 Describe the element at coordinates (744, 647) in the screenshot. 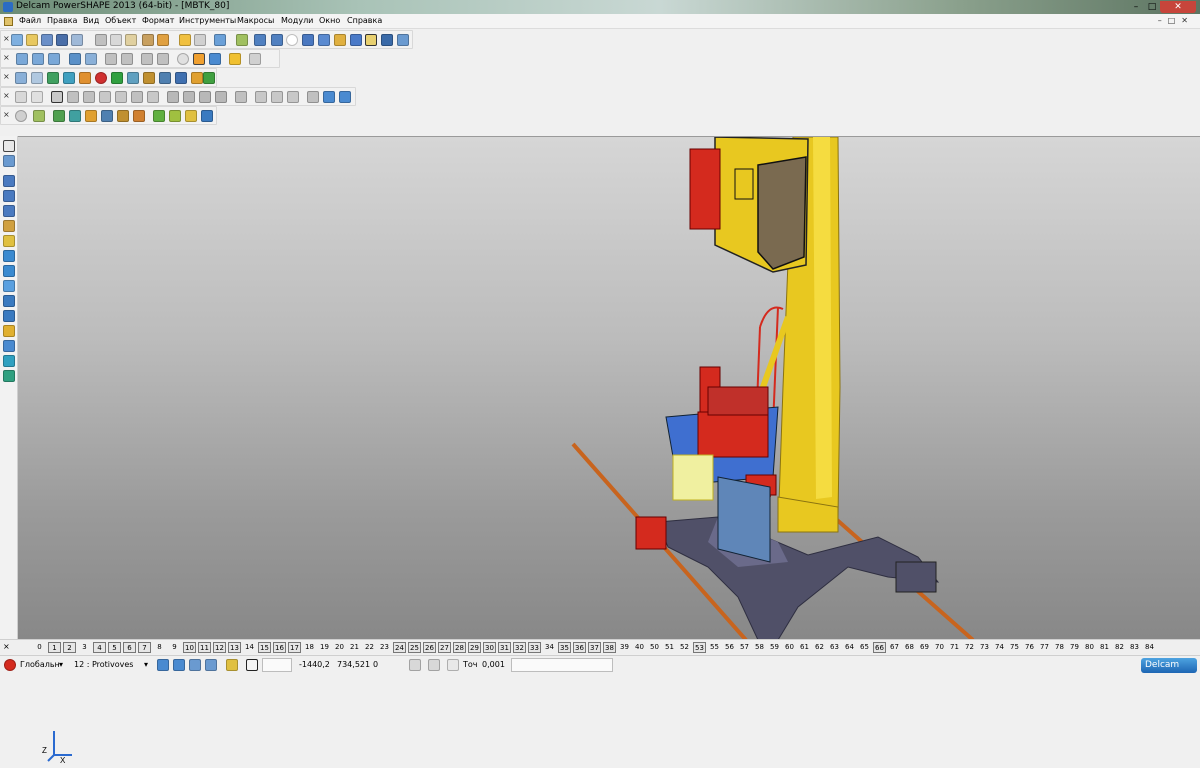

I see `level-57: 57` at that location.